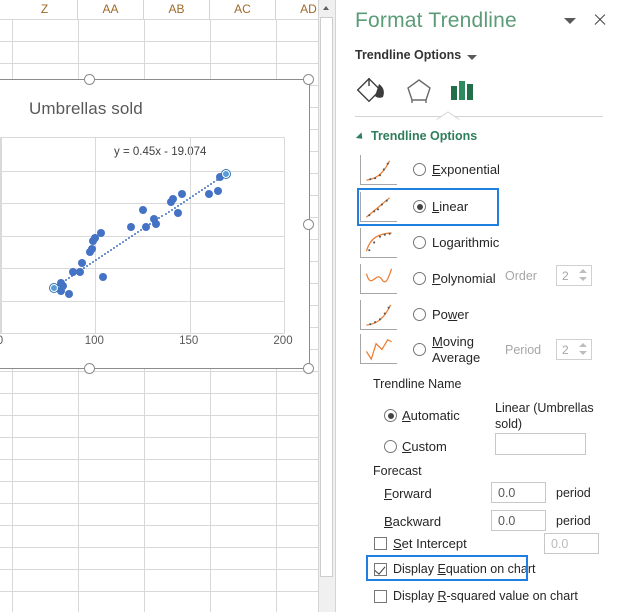 The width and height of the screenshot is (621, 612). I want to click on chart-resize-handle-bottom-right, so click(308, 368).